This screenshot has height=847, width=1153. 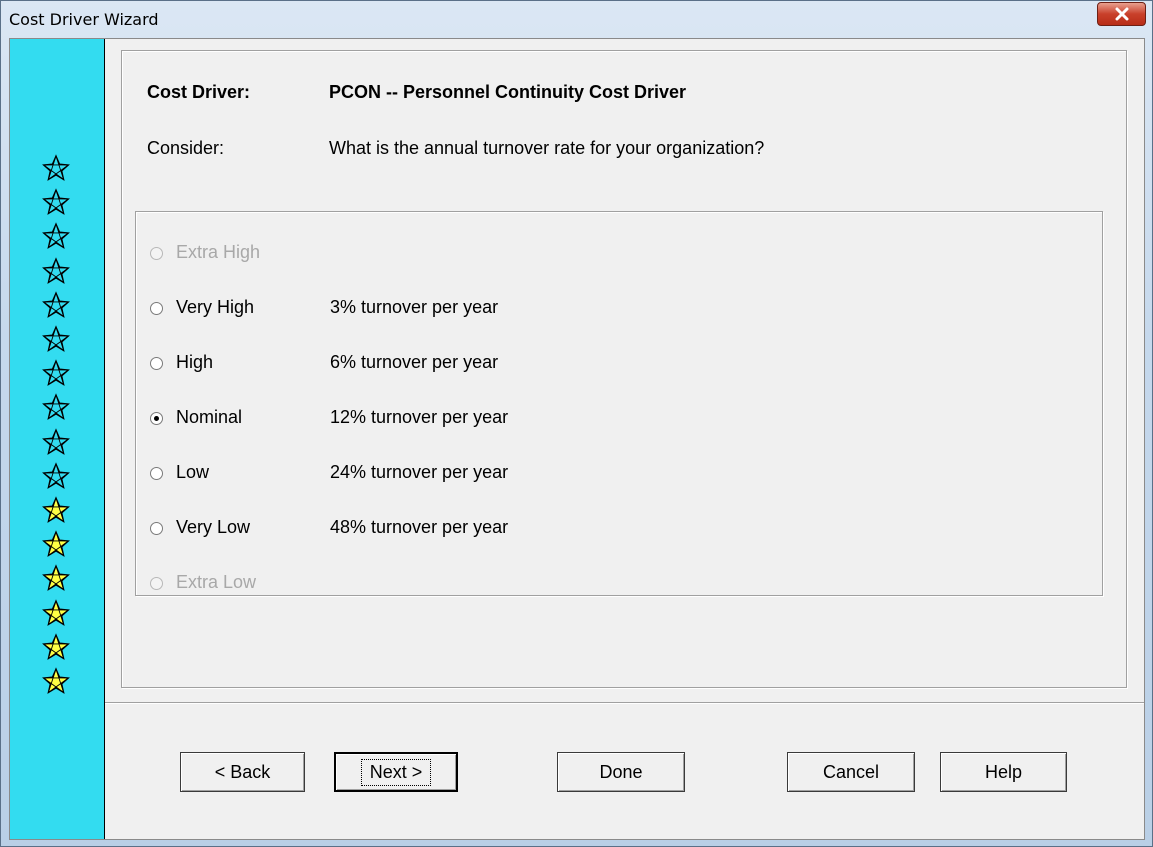 What do you see at coordinates (84, 19) in the screenshot?
I see `window-title: Cost Driver Wizard` at bounding box center [84, 19].